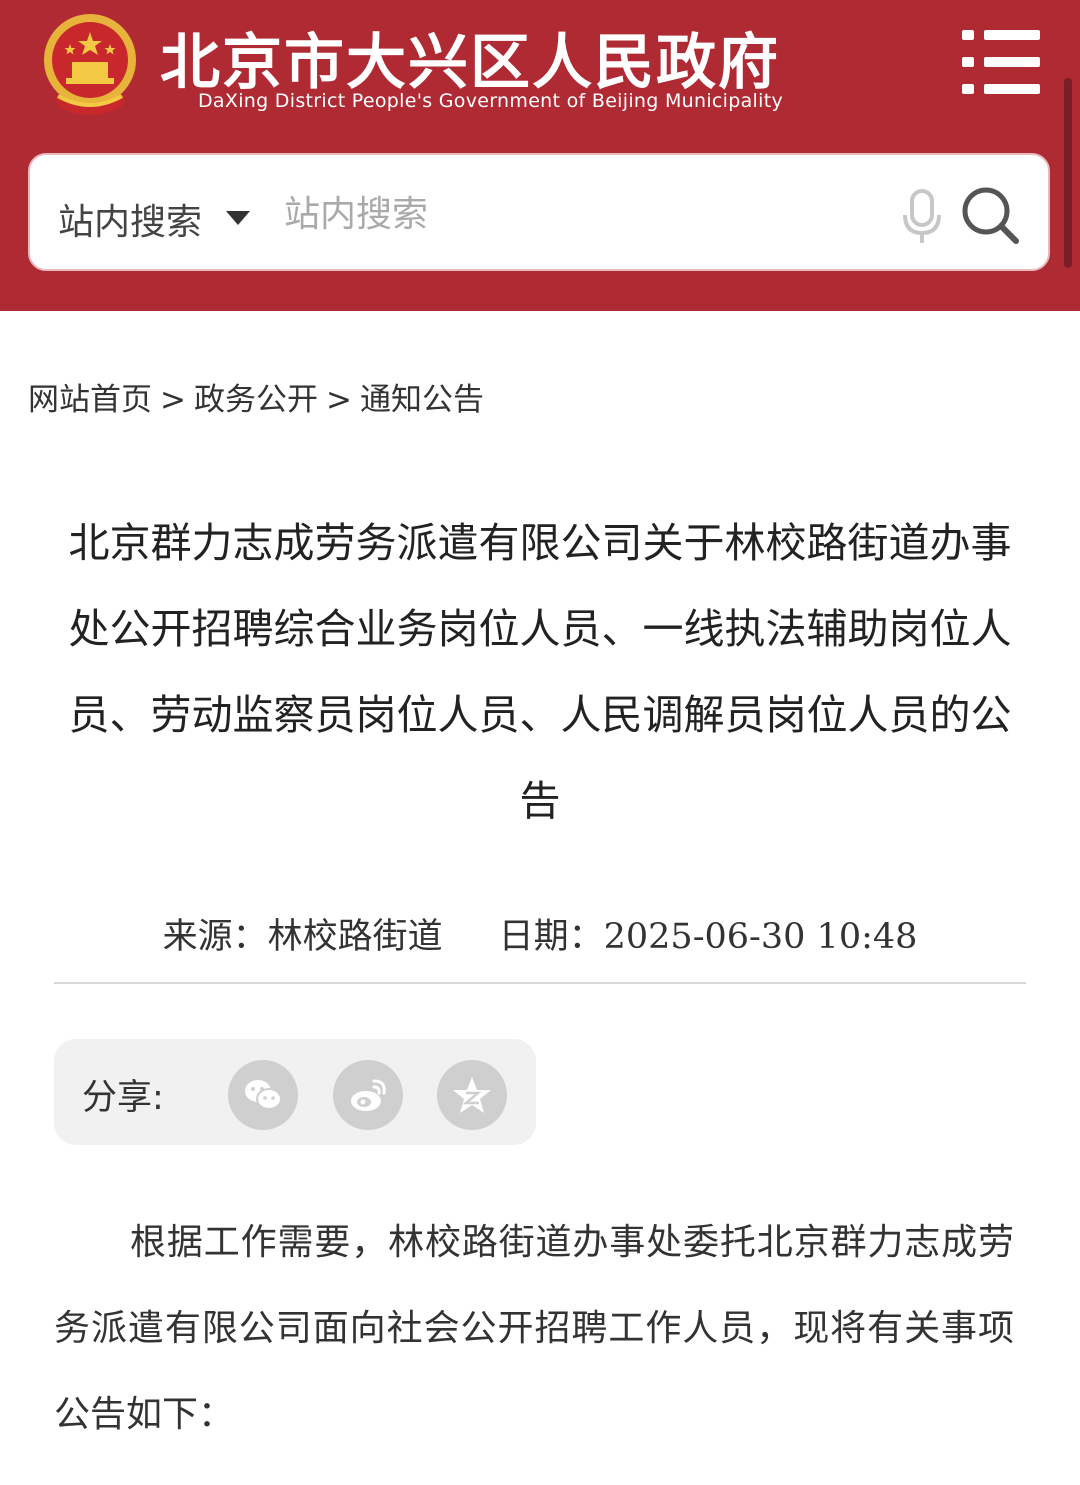 This screenshot has height=1485, width=1080. What do you see at coordinates (355, 937) in the screenshot?
I see `source-value: 林校路街道` at bounding box center [355, 937].